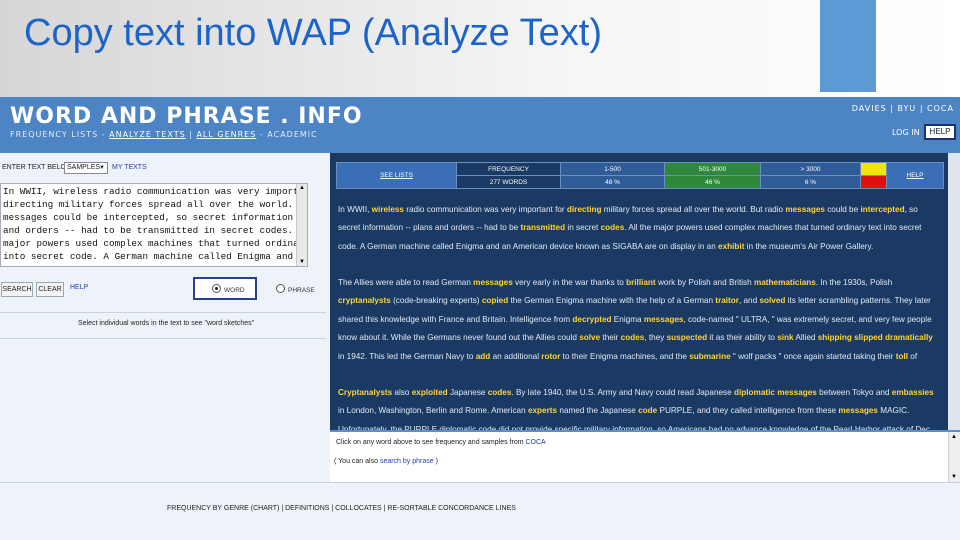 Image resolution: width=960 pixels, height=540 pixels. Describe the element at coordinates (430, 392) in the screenshot. I see `highlighted-word: exploited` at that location.